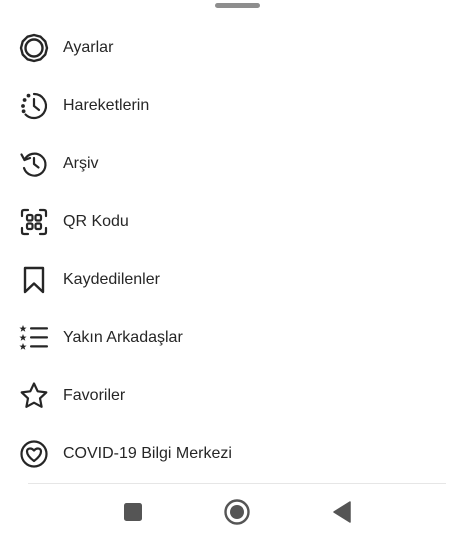 The width and height of the screenshot is (474, 539). Describe the element at coordinates (34, 106) in the screenshot. I see `activity-clock-icon` at that location.